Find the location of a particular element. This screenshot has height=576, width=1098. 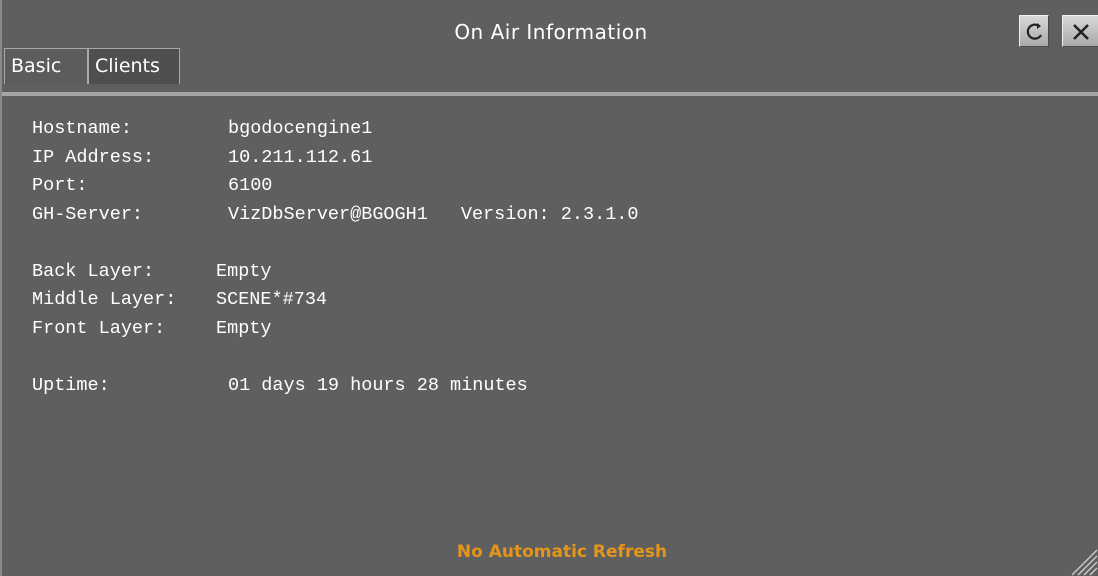

version-label: Version: is located at coordinates (505, 214).